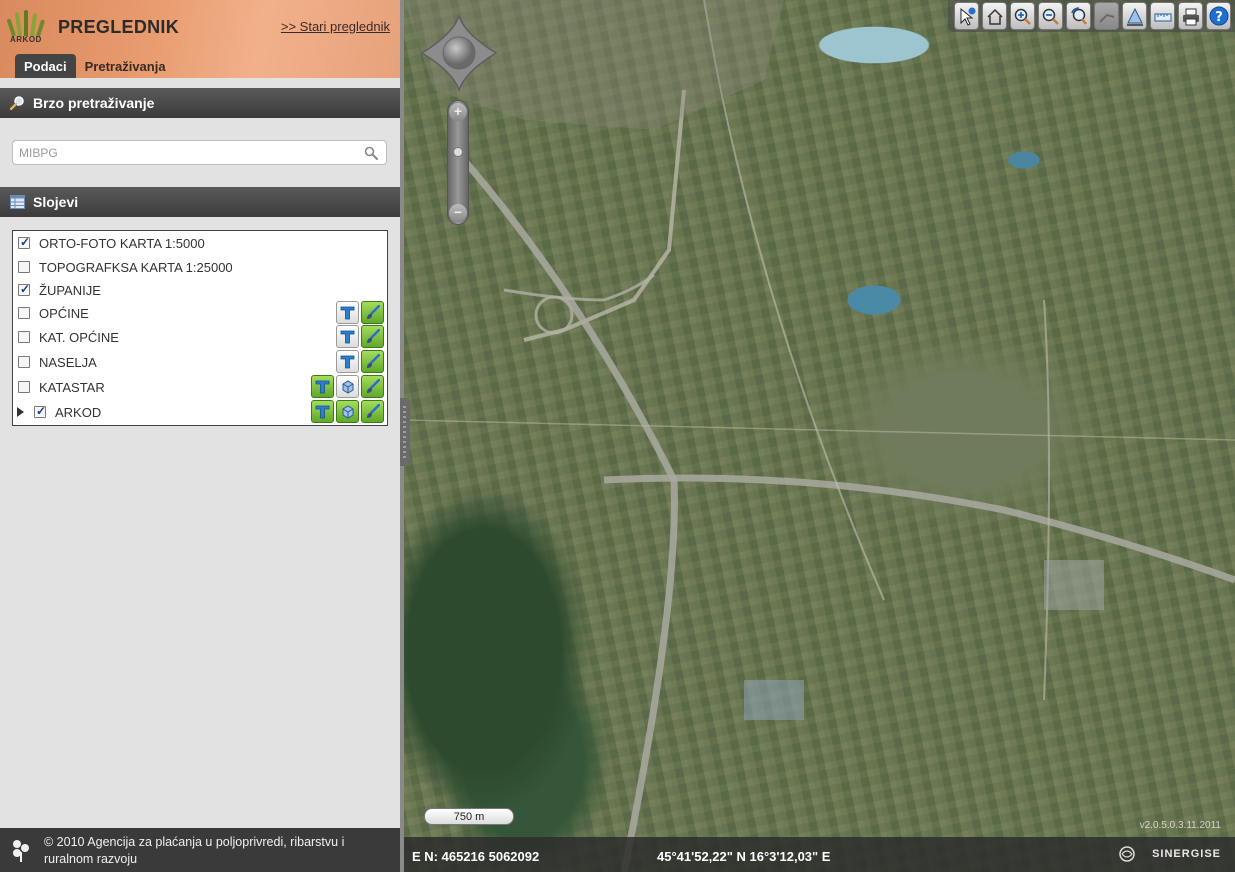 The image size is (1235, 872). What do you see at coordinates (335, 26) in the screenshot?
I see `old-viewer-link: >> Stari preglednik` at bounding box center [335, 26].